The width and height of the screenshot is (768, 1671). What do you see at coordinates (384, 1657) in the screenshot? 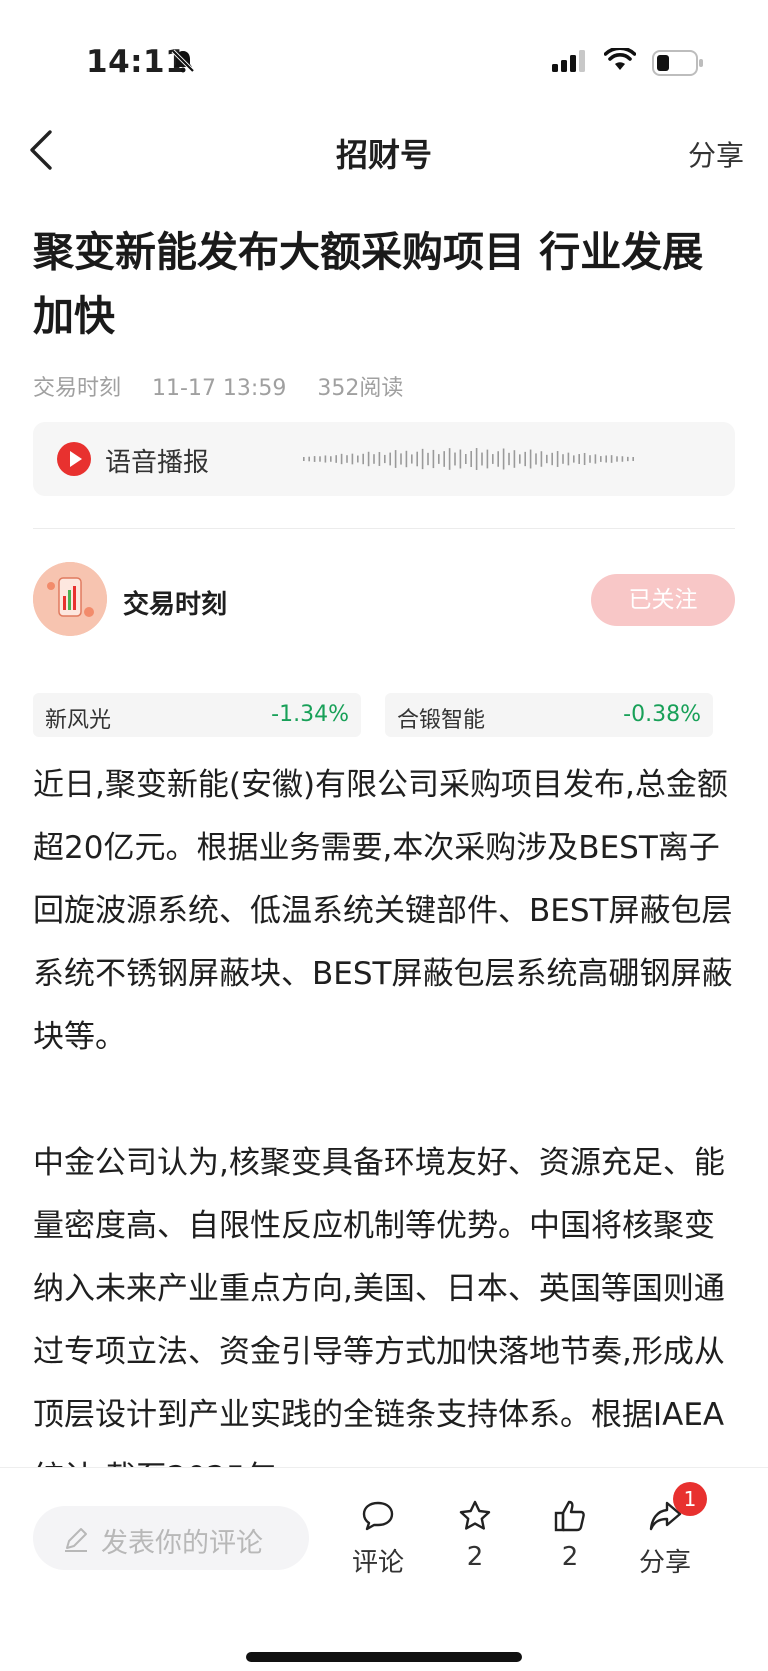
I see `home-indicator` at bounding box center [384, 1657].